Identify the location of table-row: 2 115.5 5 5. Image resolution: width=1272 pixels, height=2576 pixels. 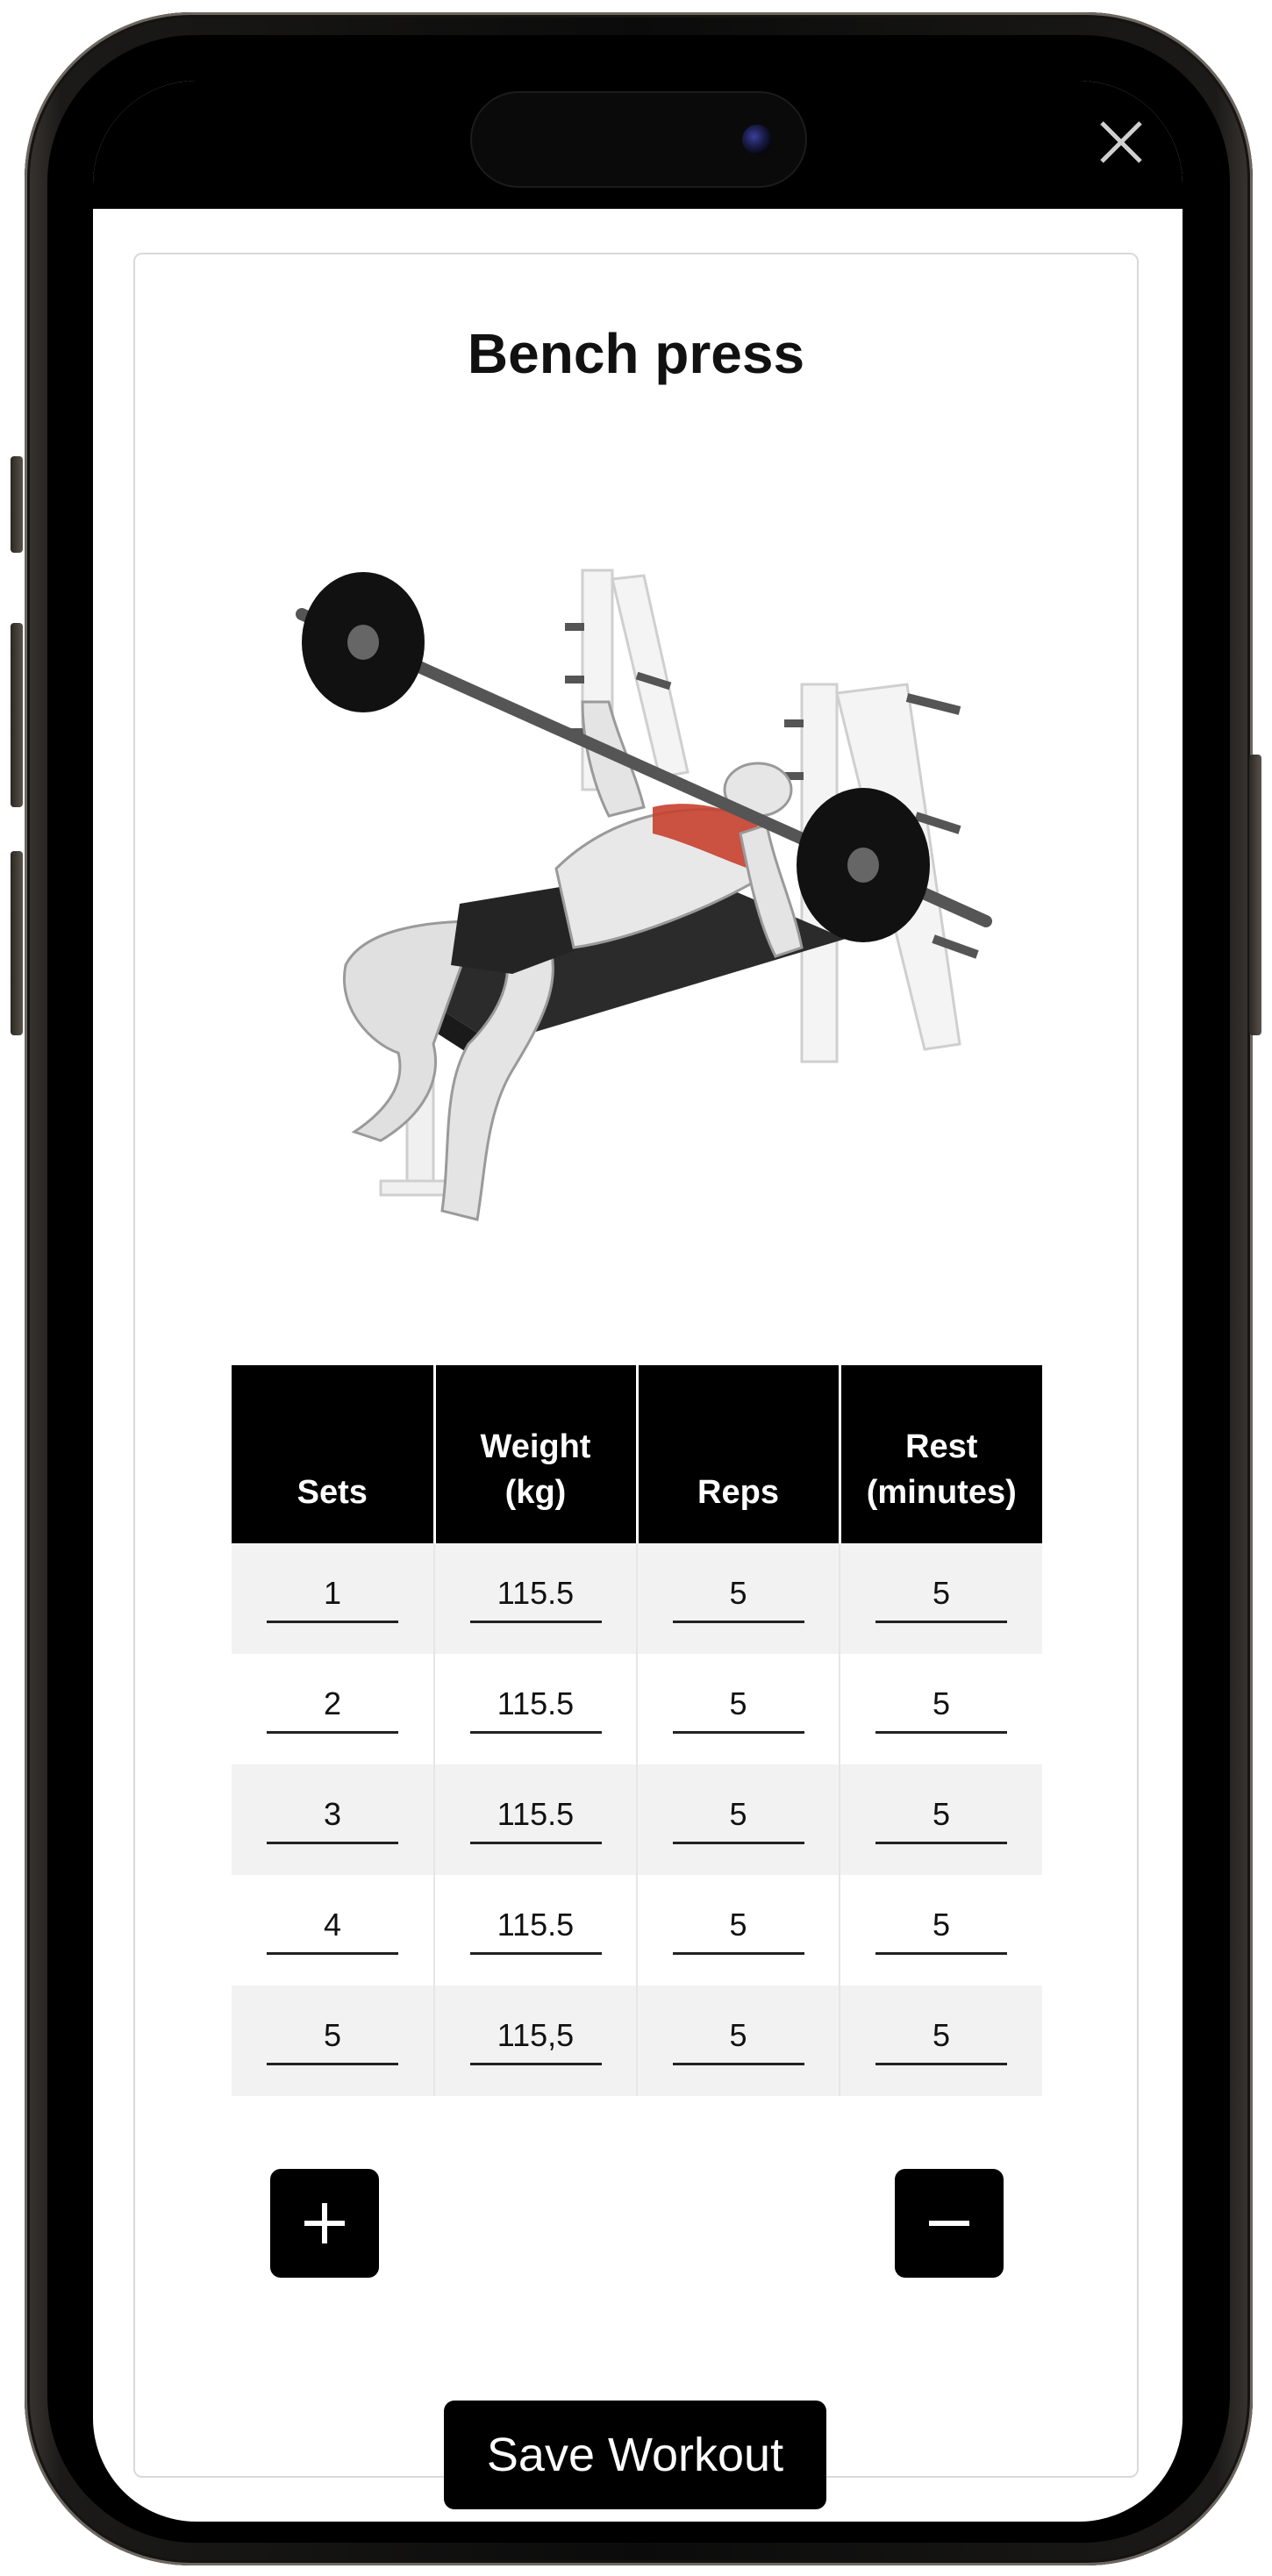
(637, 1709).